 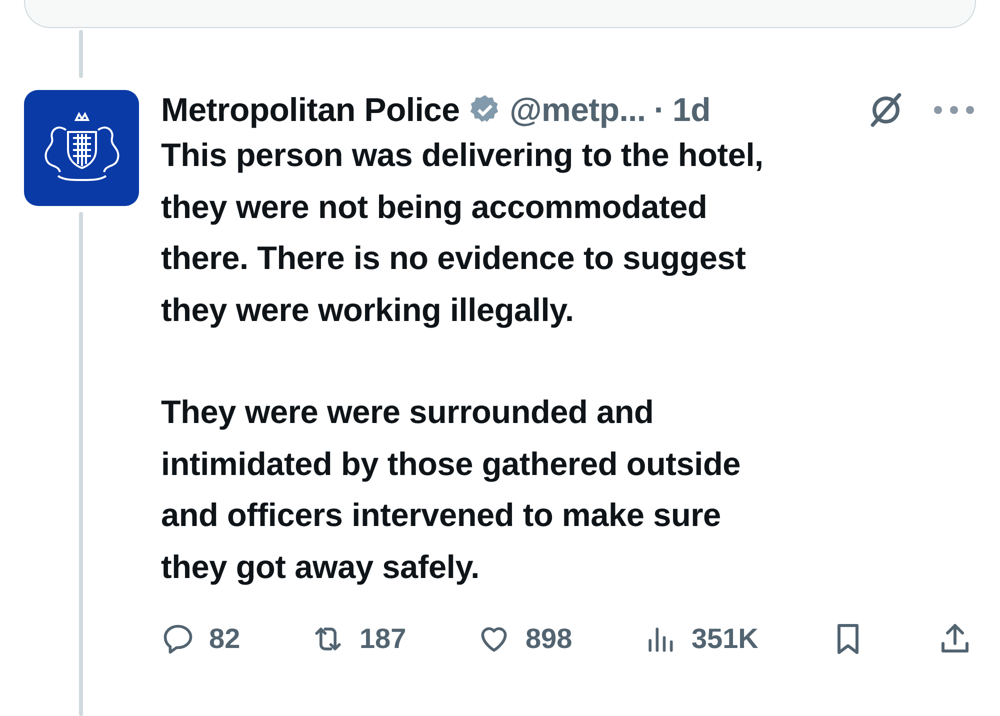 I want to click on repost-button: 187, so click(x=358, y=639).